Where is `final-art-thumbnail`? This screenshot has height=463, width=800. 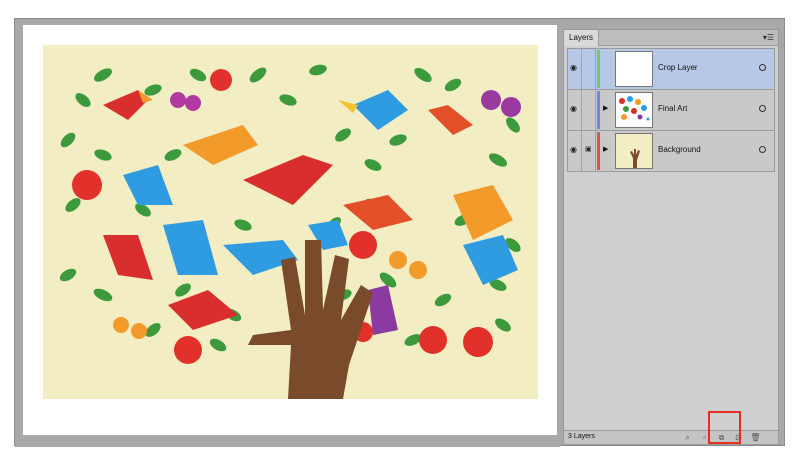 final-art-thumbnail is located at coordinates (634, 108).